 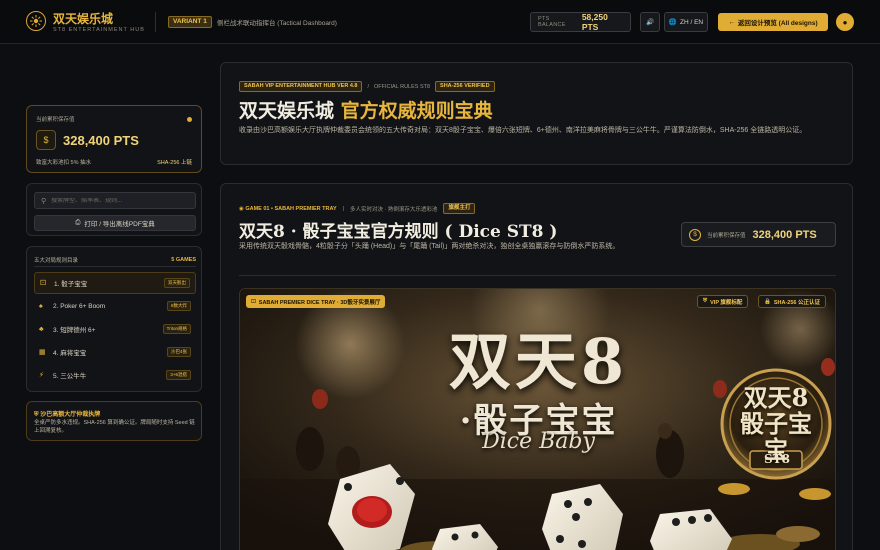 What do you see at coordinates (343, 208) in the screenshot?
I see `tag-sep: |` at bounding box center [343, 208].